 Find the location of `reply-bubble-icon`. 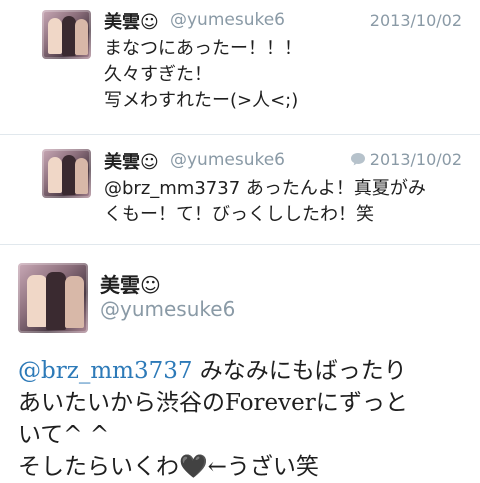

reply-bubble-icon is located at coordinates (357, 159).